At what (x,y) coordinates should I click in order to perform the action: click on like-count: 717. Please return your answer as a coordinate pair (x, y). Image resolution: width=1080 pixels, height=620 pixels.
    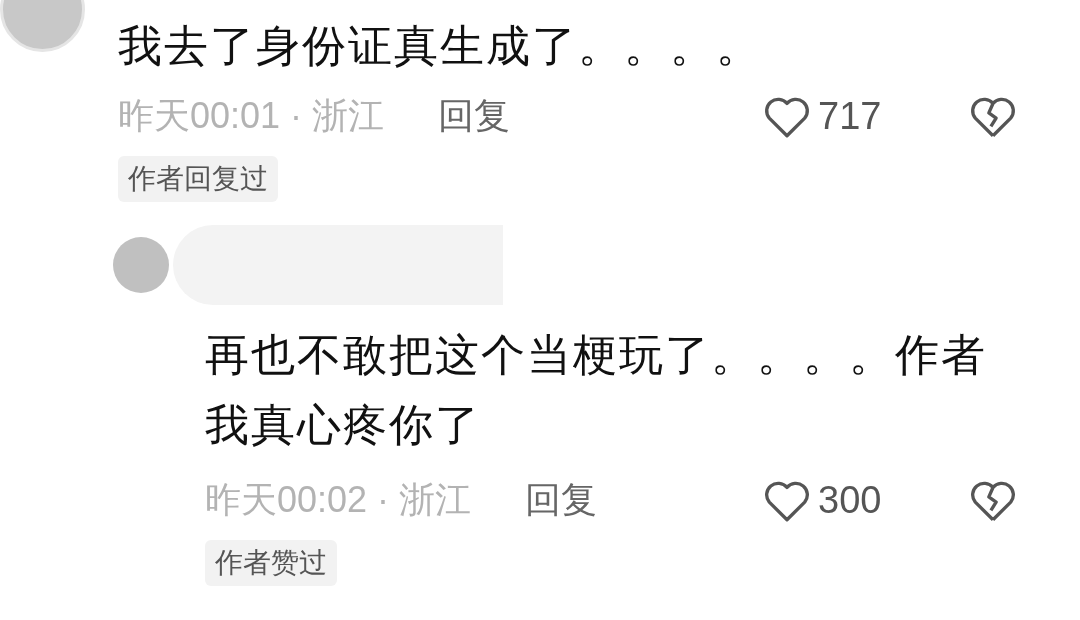
    Looking at the image, I should click on (850, 116).